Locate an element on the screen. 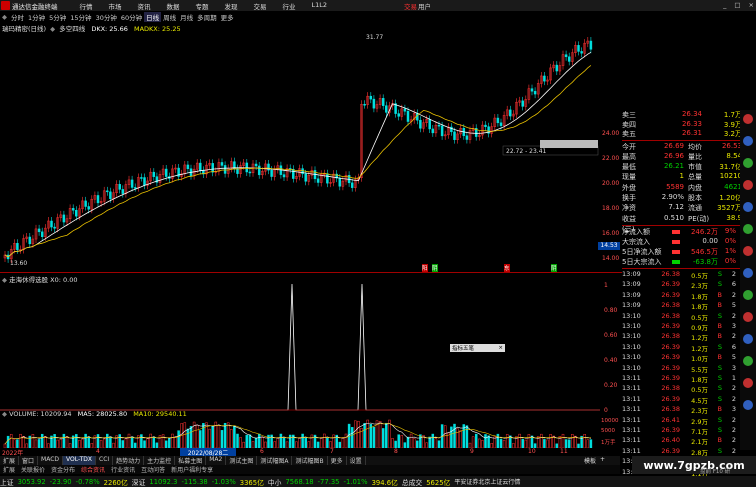 Image resolution: width=756 pixels, height=487 pixels. menu-item: L1L2 is located at coordinates (320, 6).